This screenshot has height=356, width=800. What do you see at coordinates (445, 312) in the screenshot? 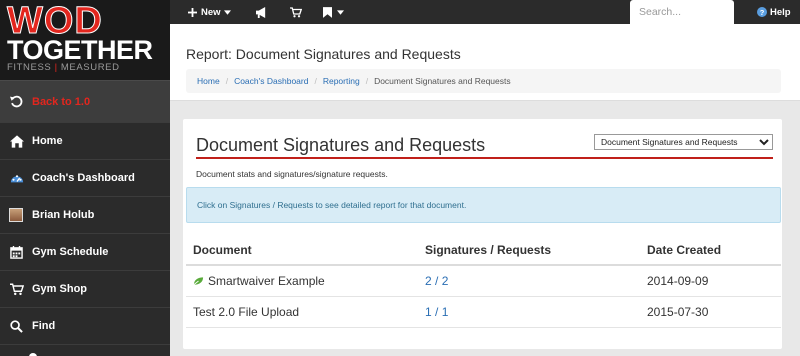
I see `requests-link: 1` at bounding box center [445, 312].